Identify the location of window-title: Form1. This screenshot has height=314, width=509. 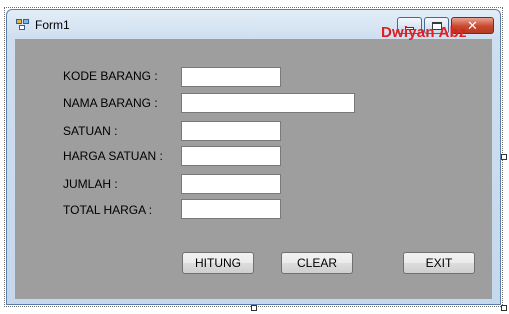
(52, 25).